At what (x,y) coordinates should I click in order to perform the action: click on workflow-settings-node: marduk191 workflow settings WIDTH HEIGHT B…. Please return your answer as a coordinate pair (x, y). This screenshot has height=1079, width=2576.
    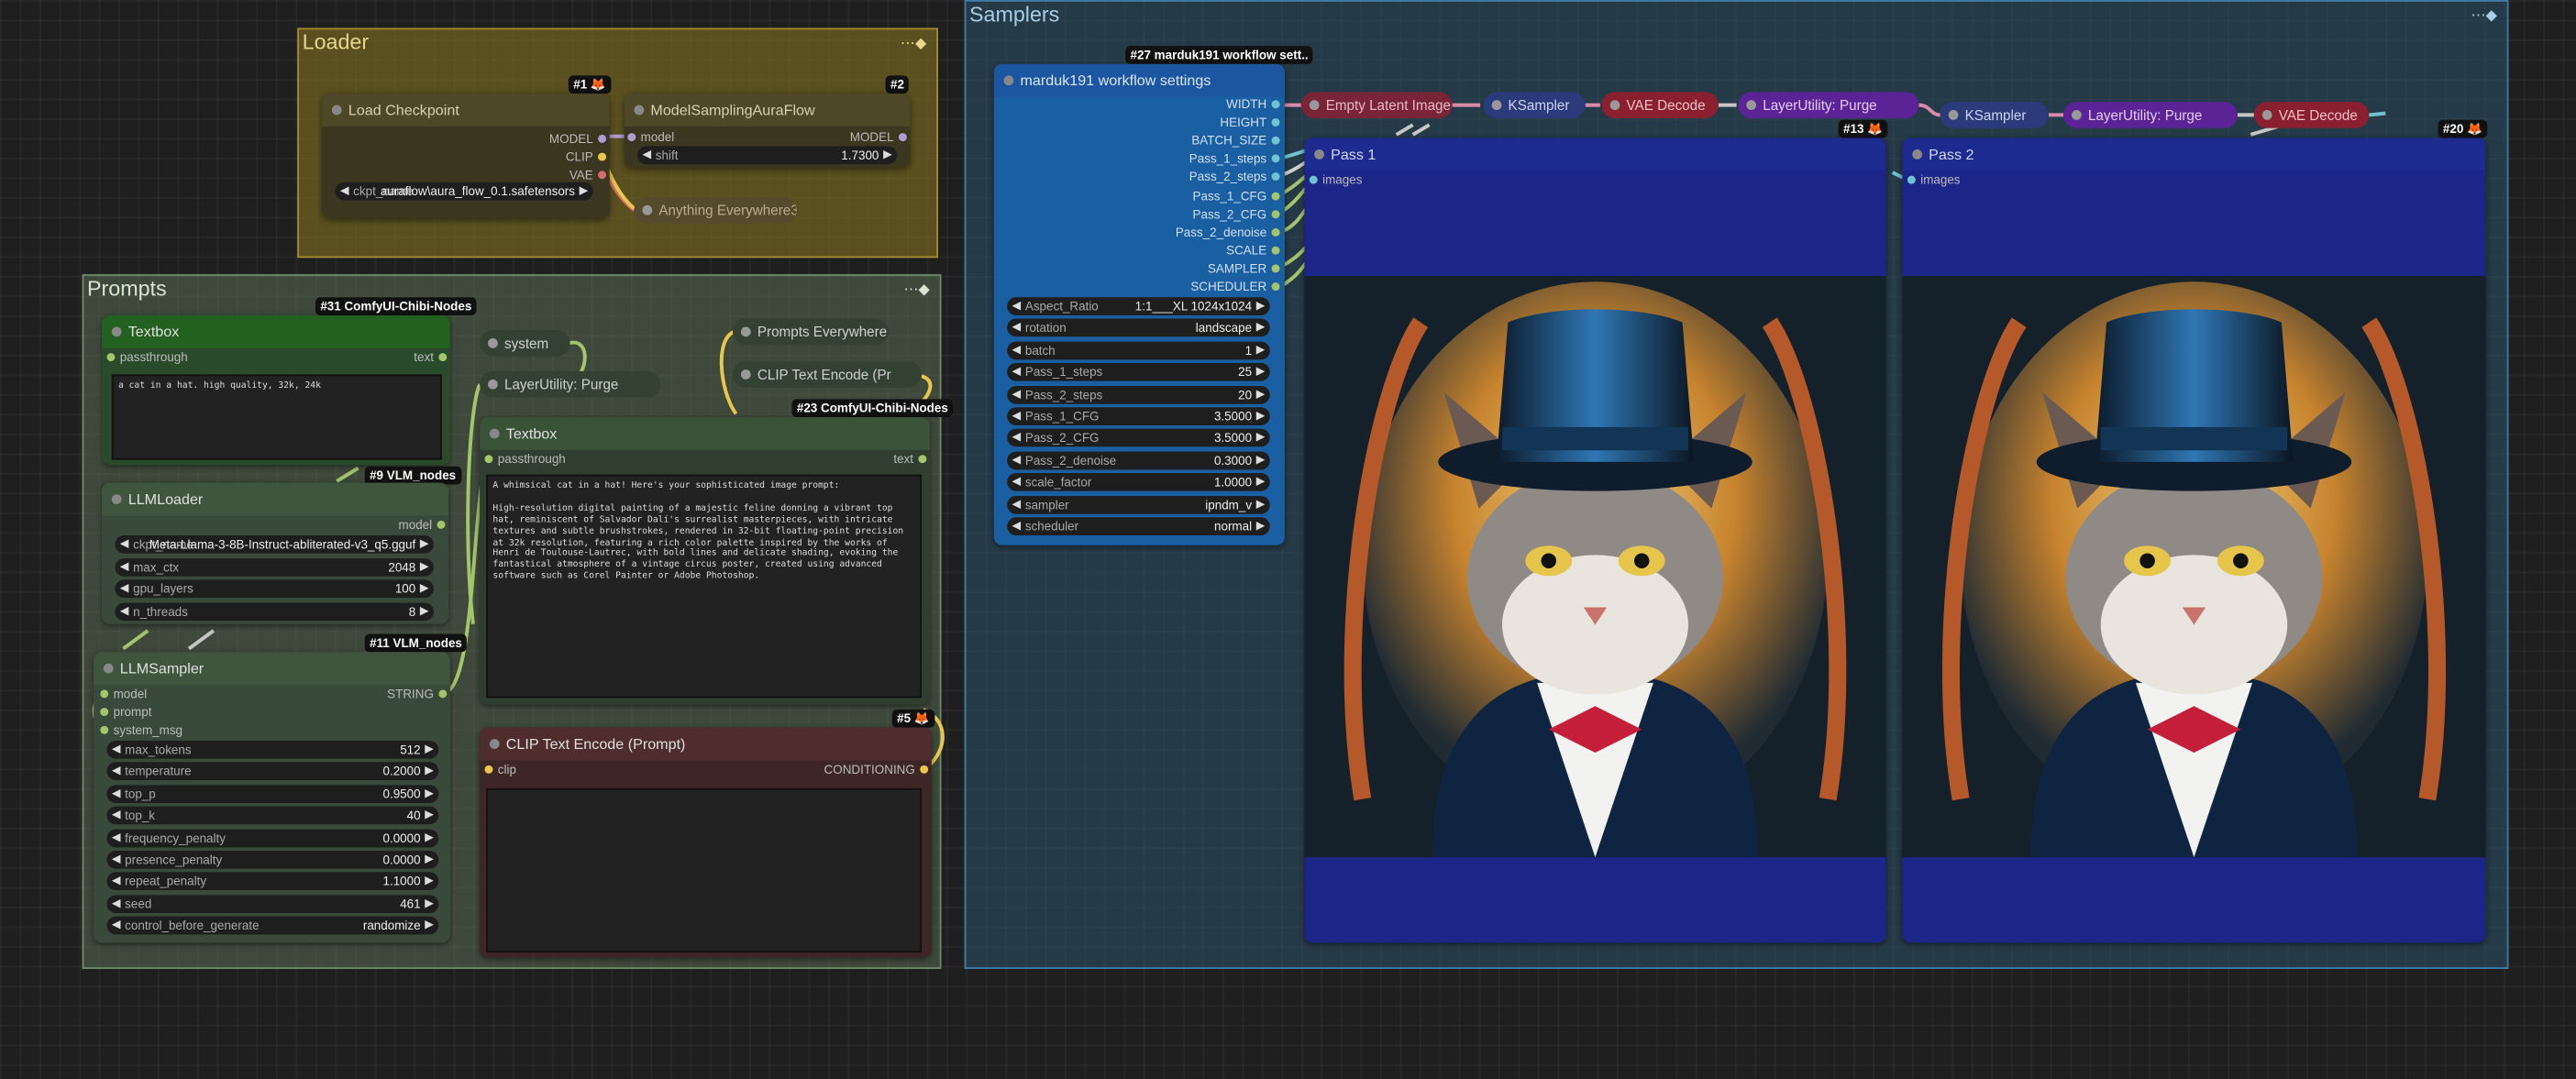
    Looking at the image, I should click on (1139, 304).